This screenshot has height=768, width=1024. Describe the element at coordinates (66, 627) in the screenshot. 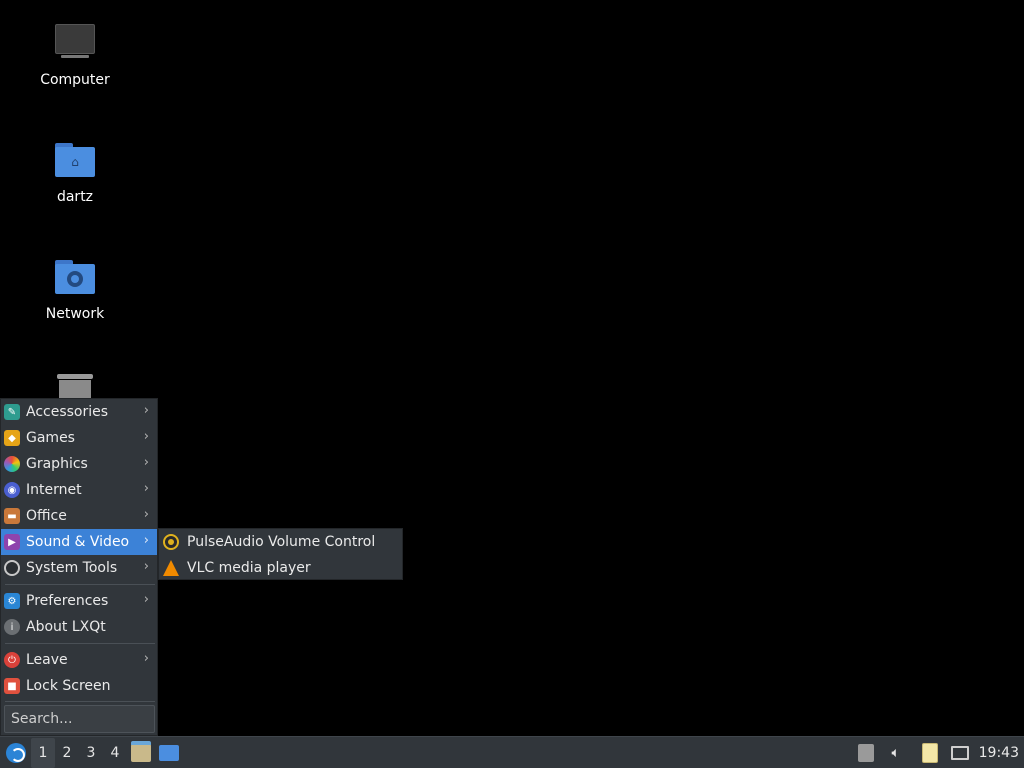

I see `menu-item-label: About LXQt` at that location.